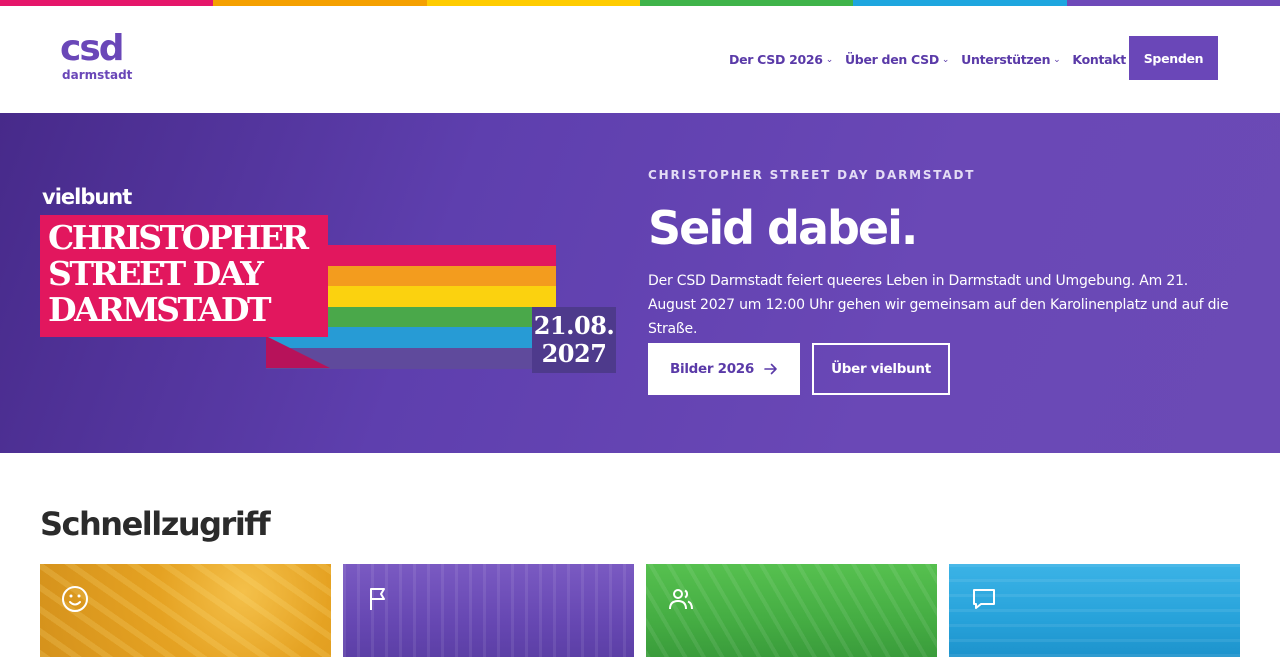  Describe the element at coordinates (783, 228) in the screenshot. I see `hero-title: Seid dabei.` at that location.